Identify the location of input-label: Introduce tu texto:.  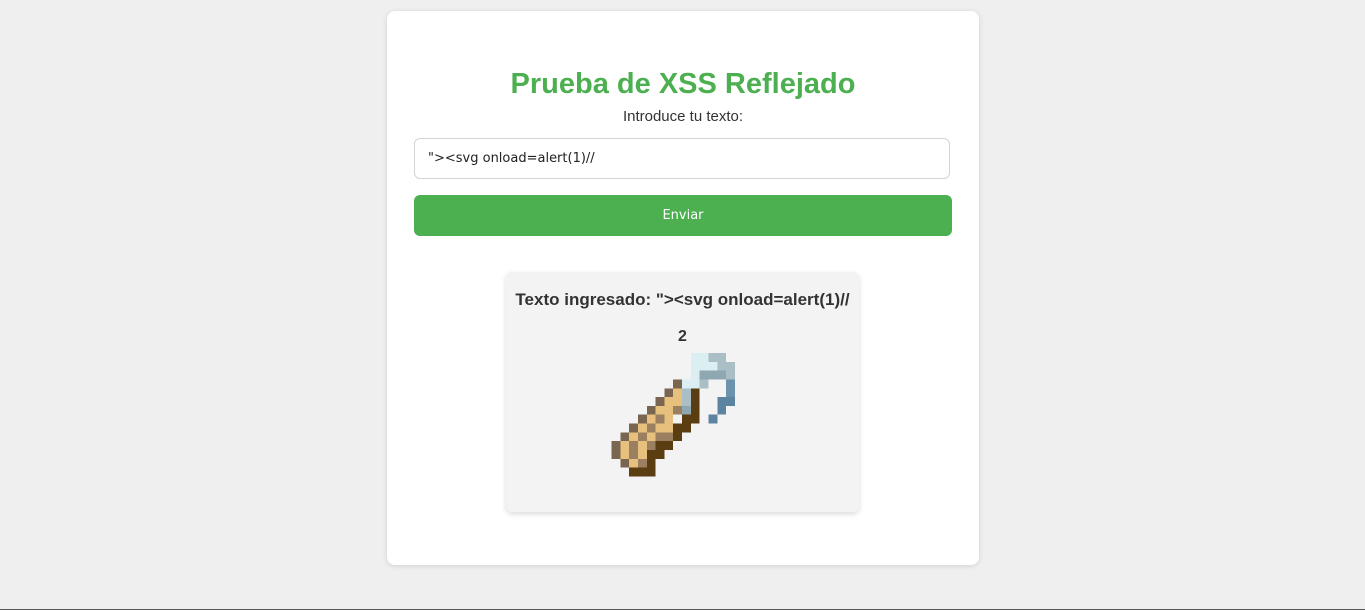
(683, 116).